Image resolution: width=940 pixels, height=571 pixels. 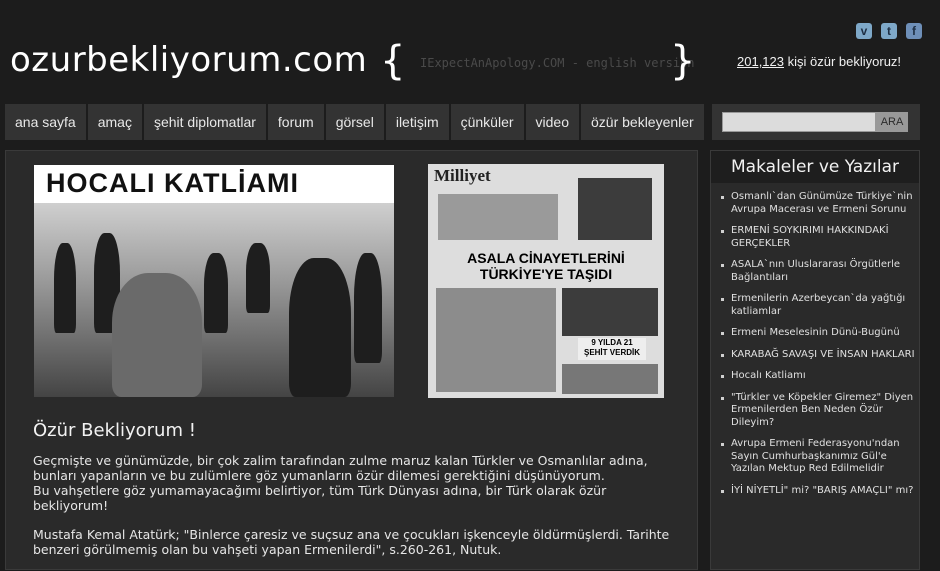 What do you see at coordinates (546, 274) in the screenshot?
I see `headline-line-2: TÜRKİYE'YE TAŞIDI` at bounding box center [546, 274].